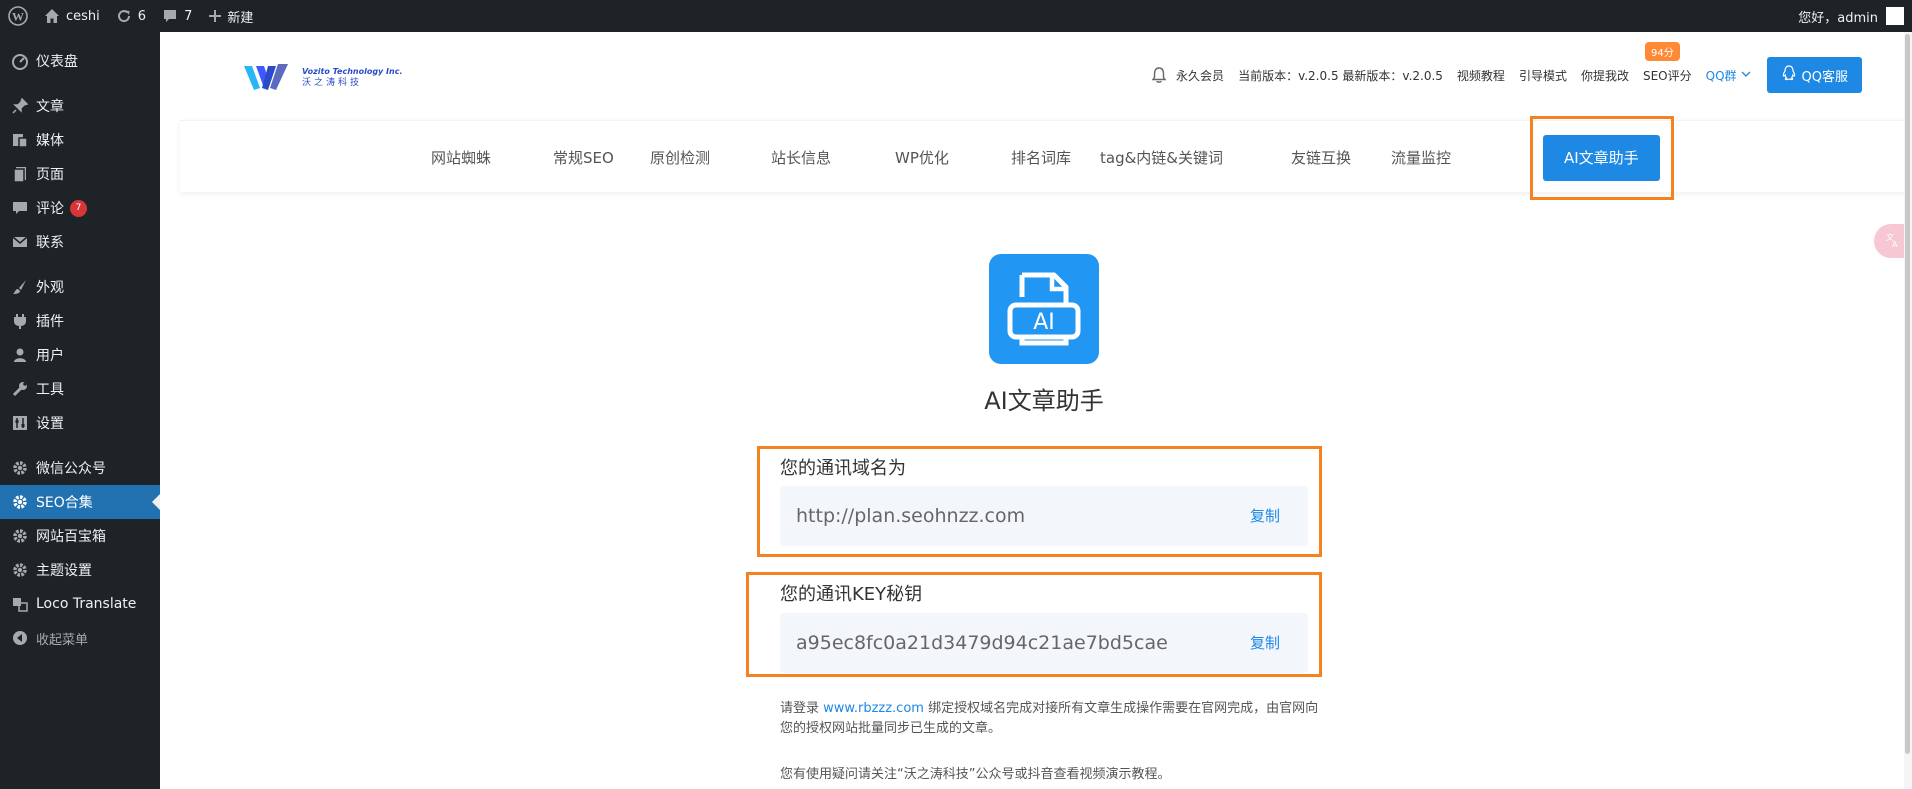  I want to click on sidebar-item-label: Loco Translate, so click(86, 604).